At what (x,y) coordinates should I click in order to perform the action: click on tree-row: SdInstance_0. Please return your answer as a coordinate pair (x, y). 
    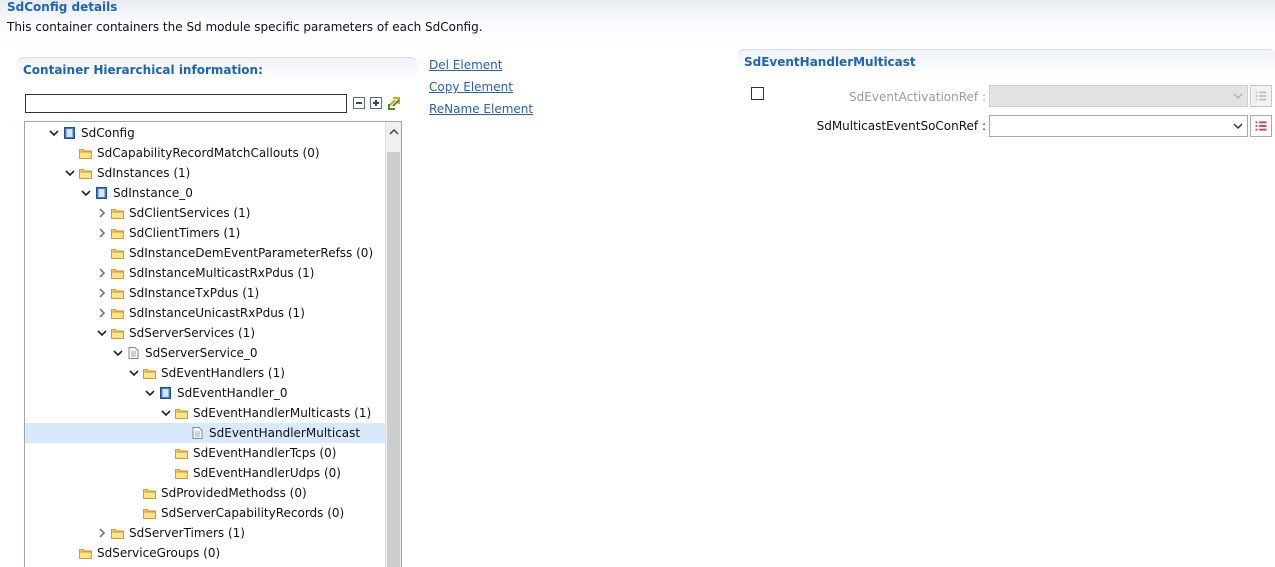
    Looking at the image, I should click on (205, 193).